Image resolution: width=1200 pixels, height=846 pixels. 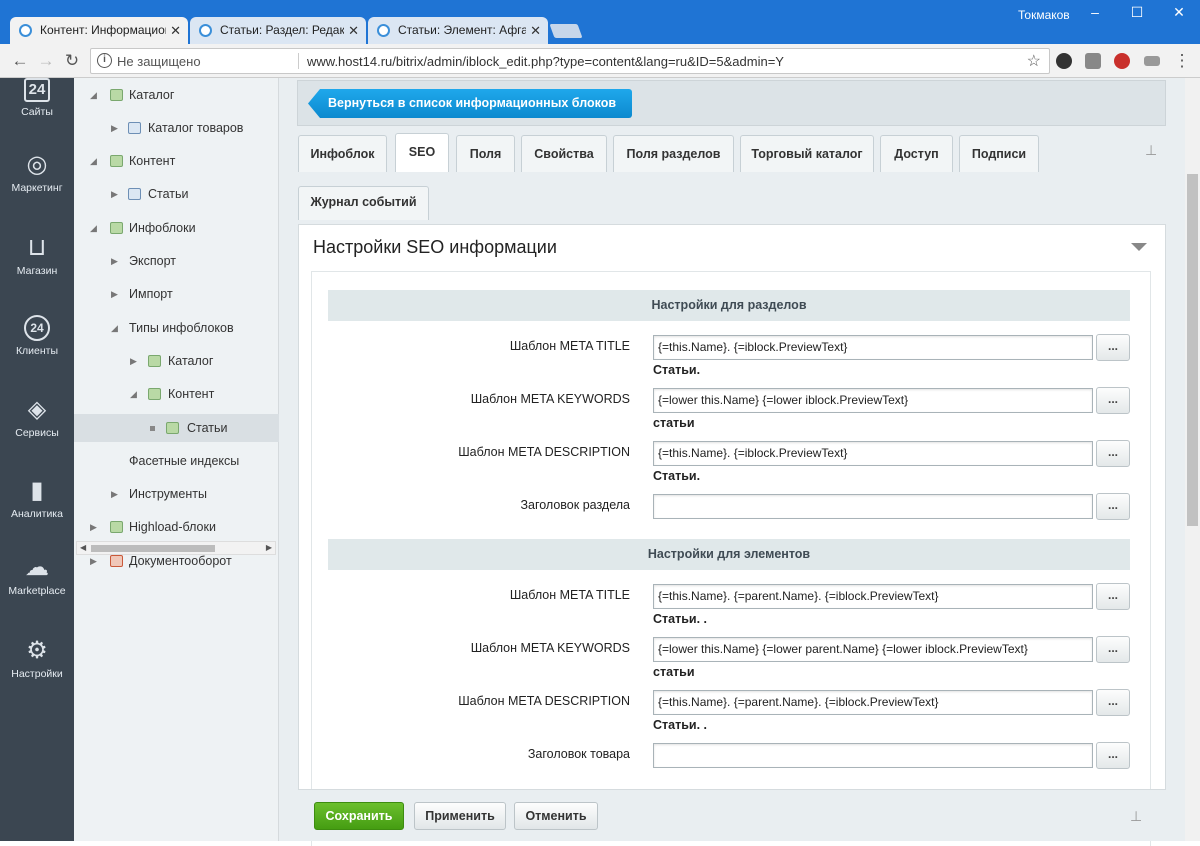 What do you see at coordinates (873, 453) in the screenshot?
I see `section-meta-description-input: {=this.Name}. {=iblock.PreviewText}` at bounding box center [873, 453].